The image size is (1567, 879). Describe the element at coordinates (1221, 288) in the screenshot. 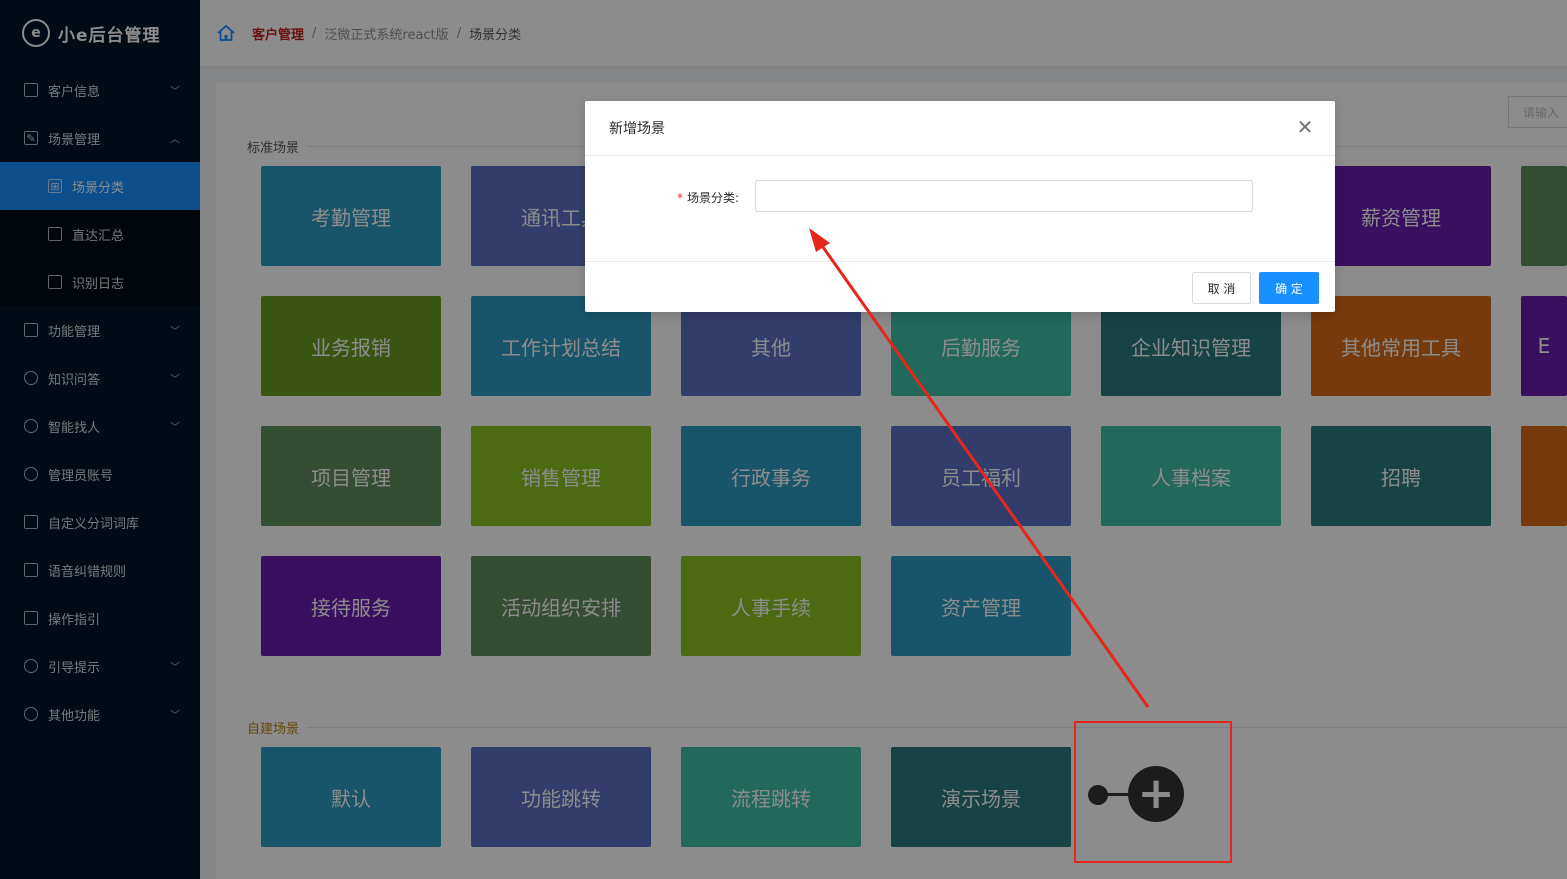

I see `cancel-button: 取 消` at that location.